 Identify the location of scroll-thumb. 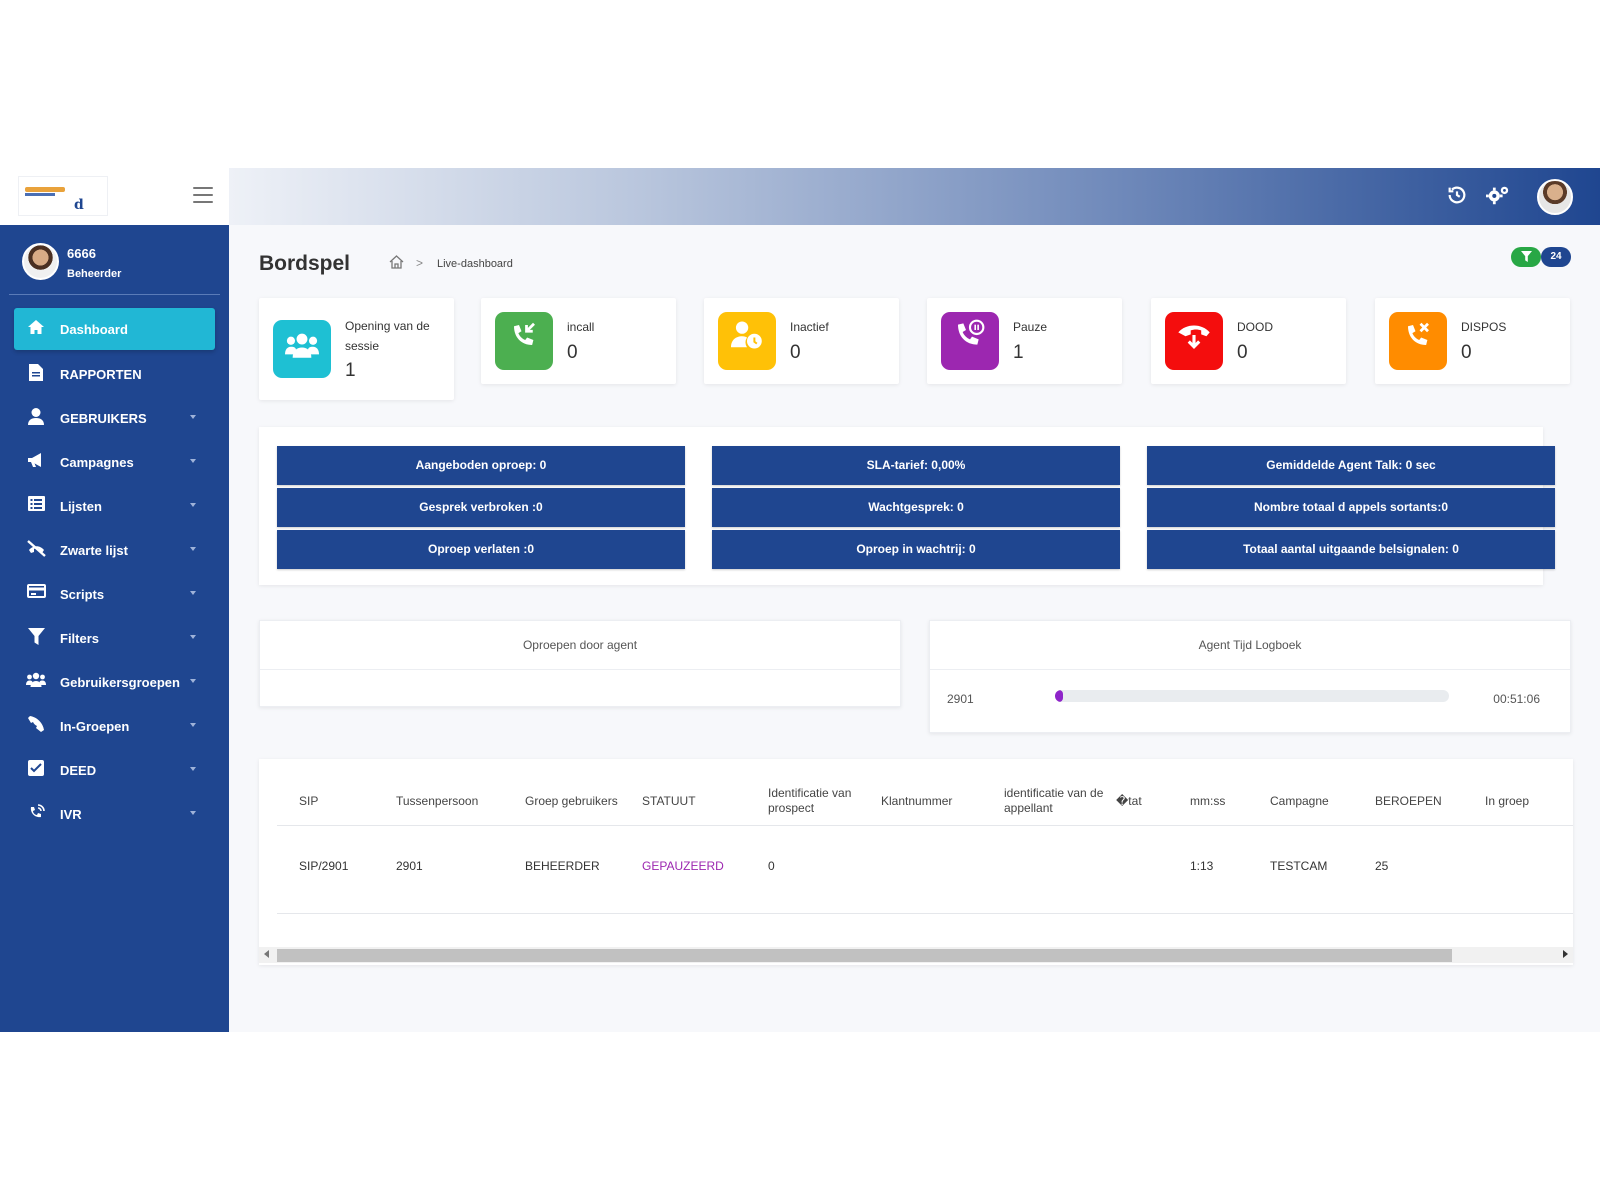
(864, 955).